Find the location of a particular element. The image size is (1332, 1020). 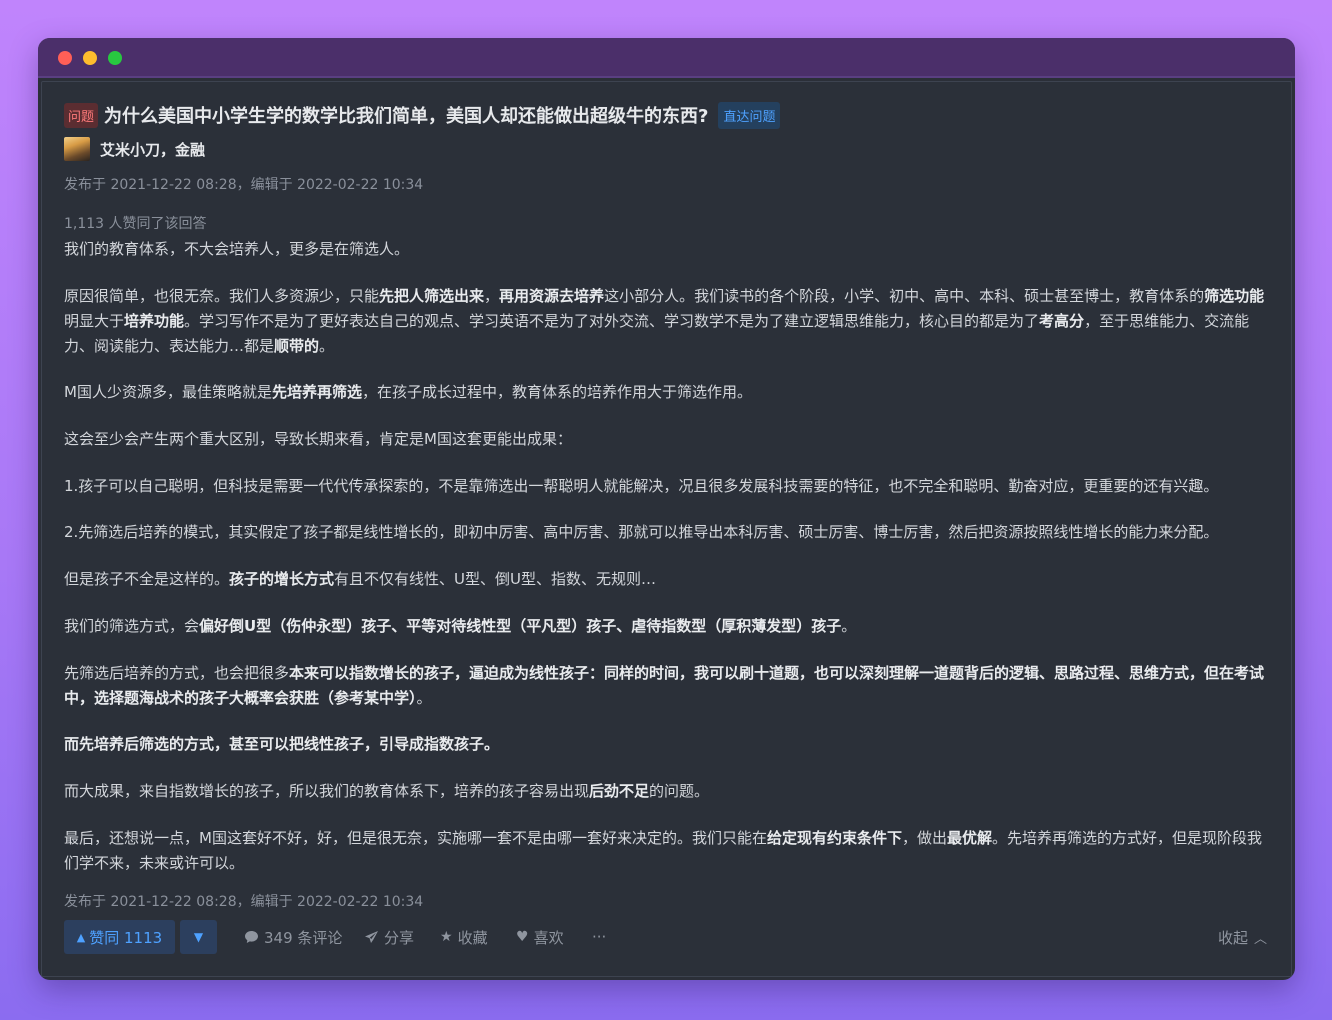

question-title: 为什么美国中小学生学的数学比我们简单，美国人却还能做出超级牛的东西? is located at coordinates (406, 115).